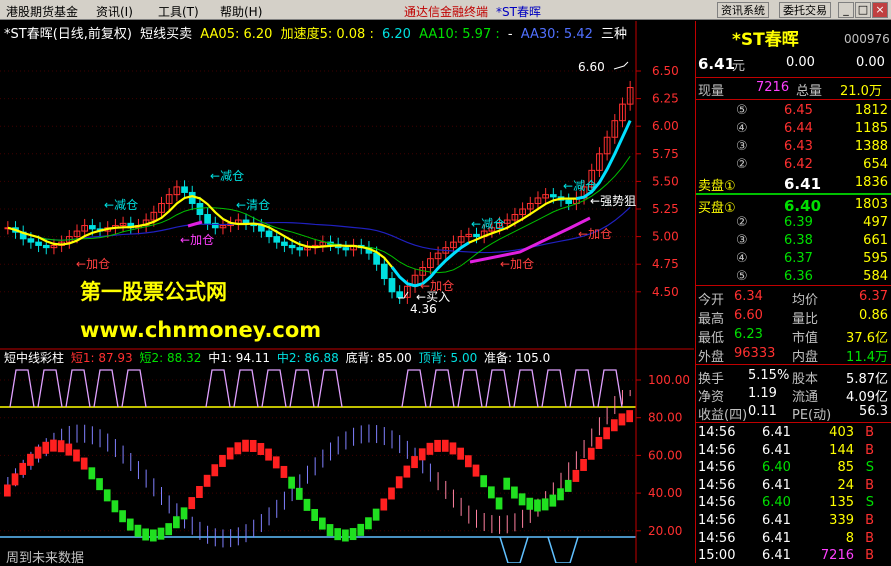 The width and height of the screenshot is (891, 566). I want to click on sell-volume: 1185, so click(871, 128).